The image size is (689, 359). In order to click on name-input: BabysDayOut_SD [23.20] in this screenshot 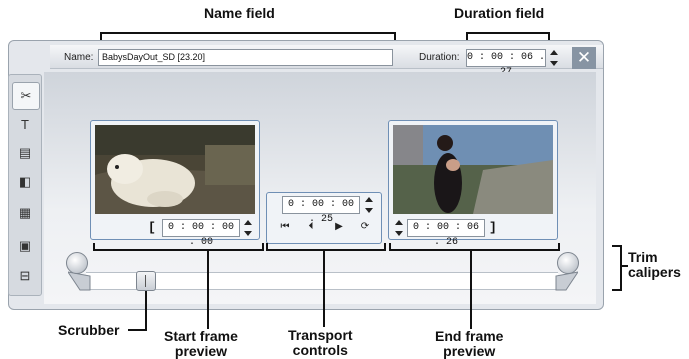, I will do `click(245, 57)`.